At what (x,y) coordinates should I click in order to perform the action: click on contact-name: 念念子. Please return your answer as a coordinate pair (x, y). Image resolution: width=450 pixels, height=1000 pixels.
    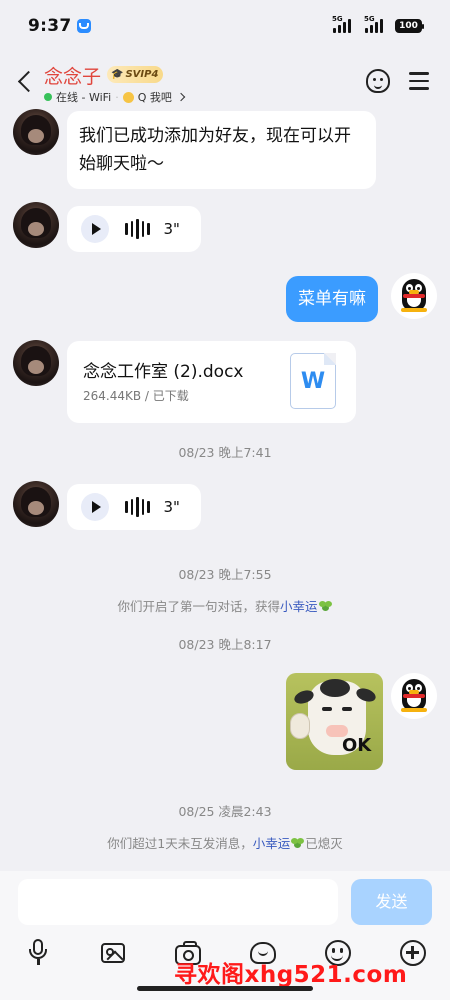
    Looking at the image, I should click on (72, 75).